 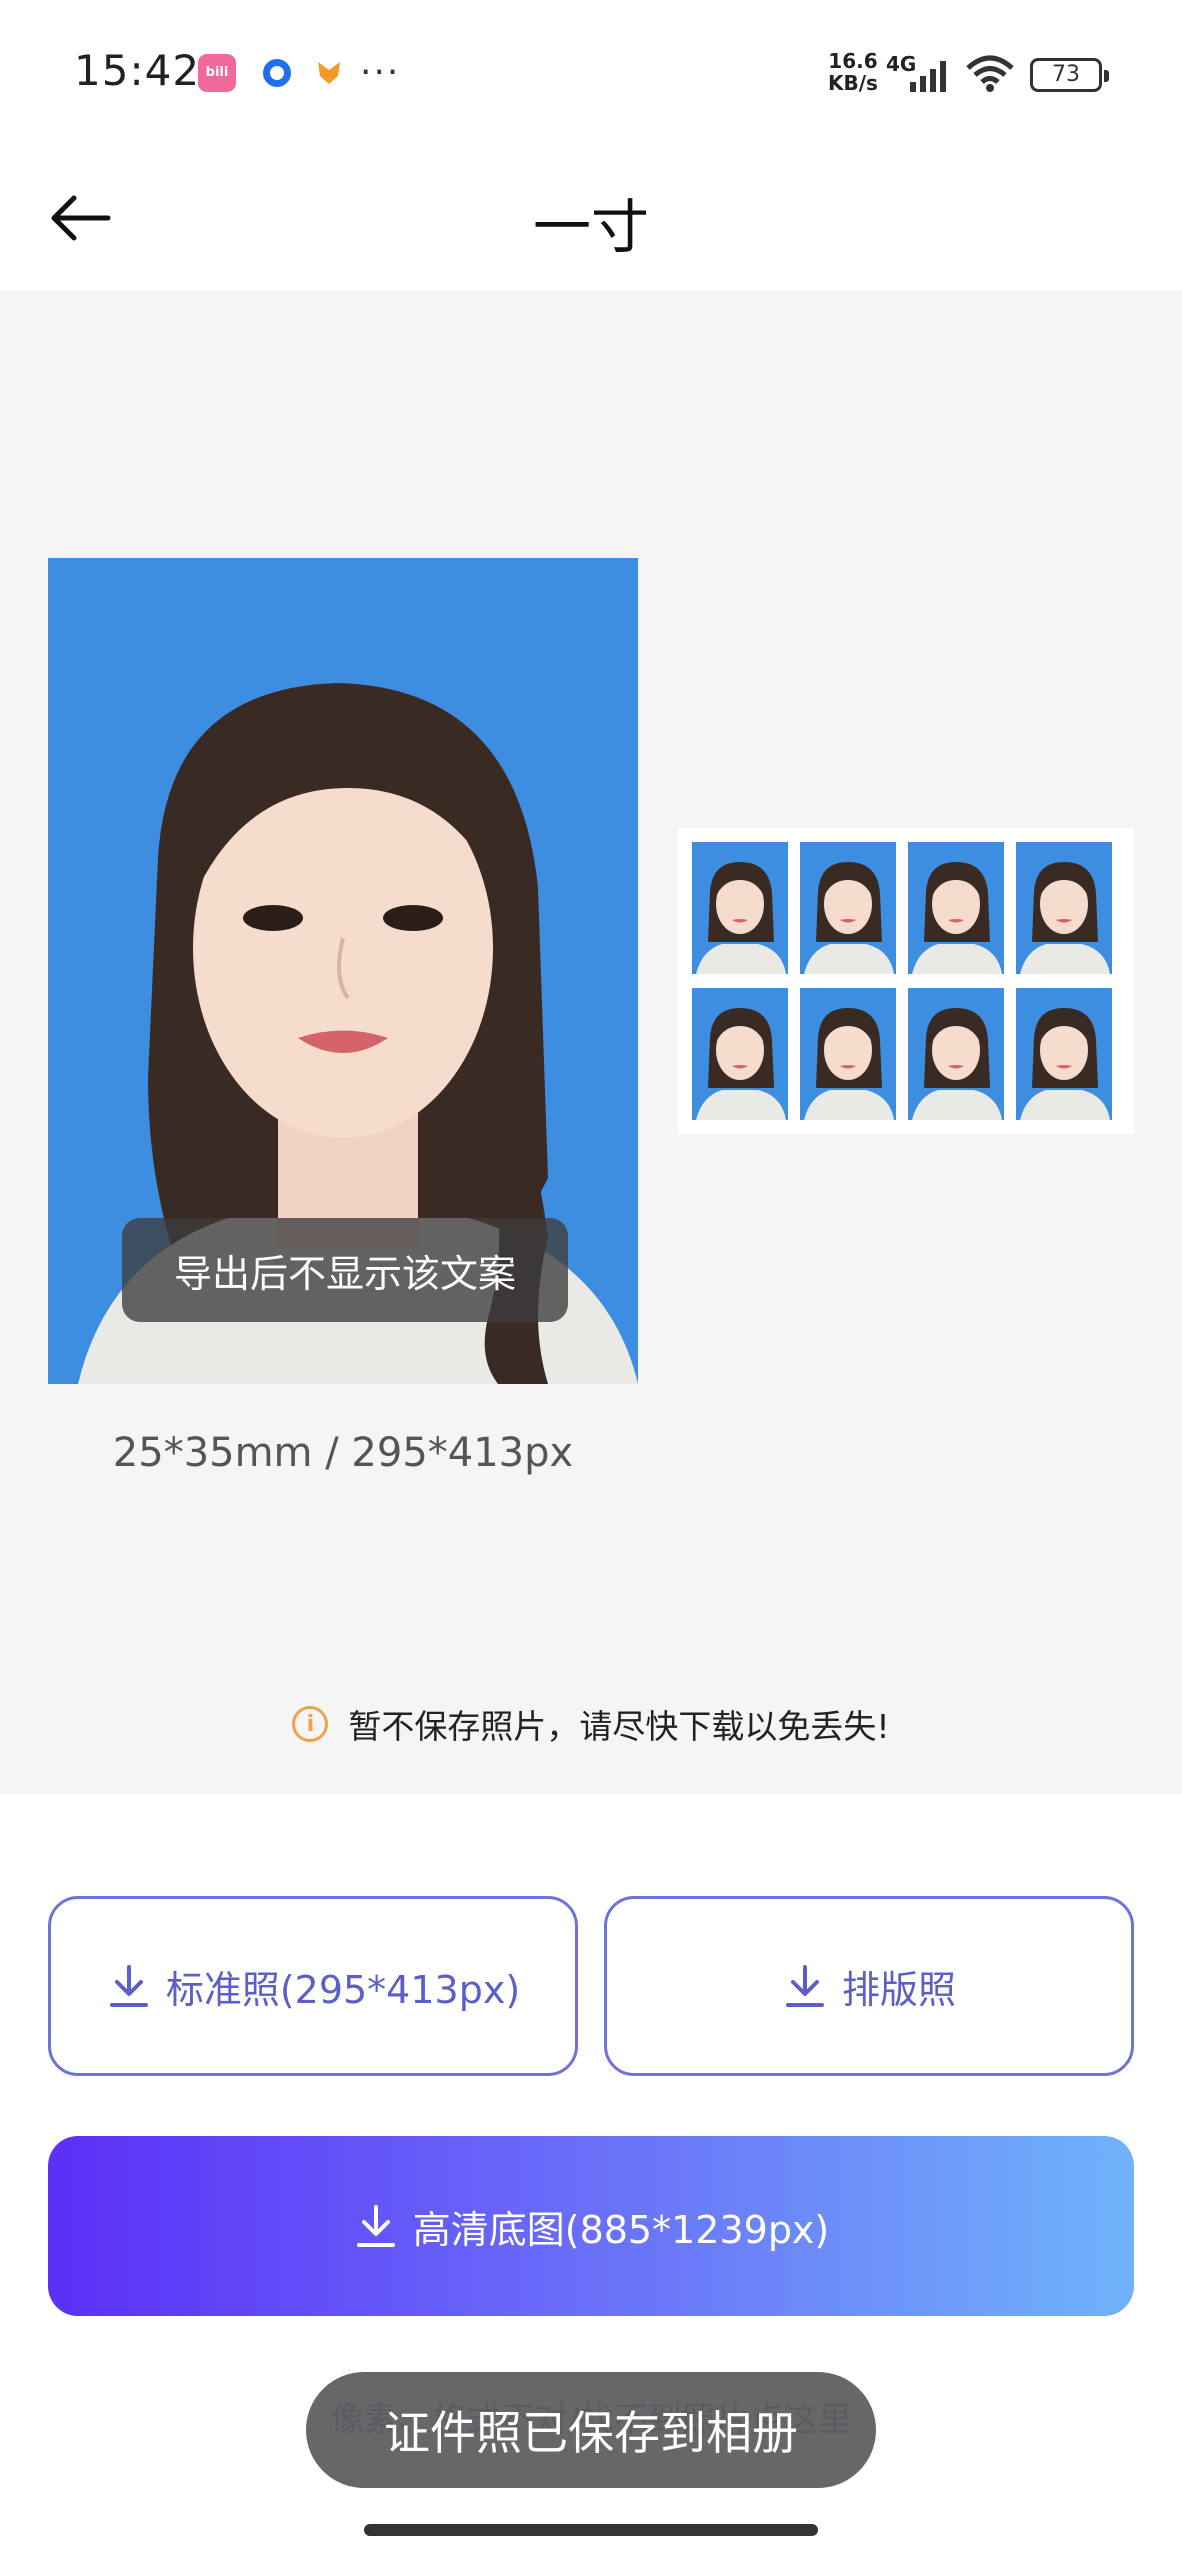 I want to click on home-indicator, so click(x=591, y=2530).